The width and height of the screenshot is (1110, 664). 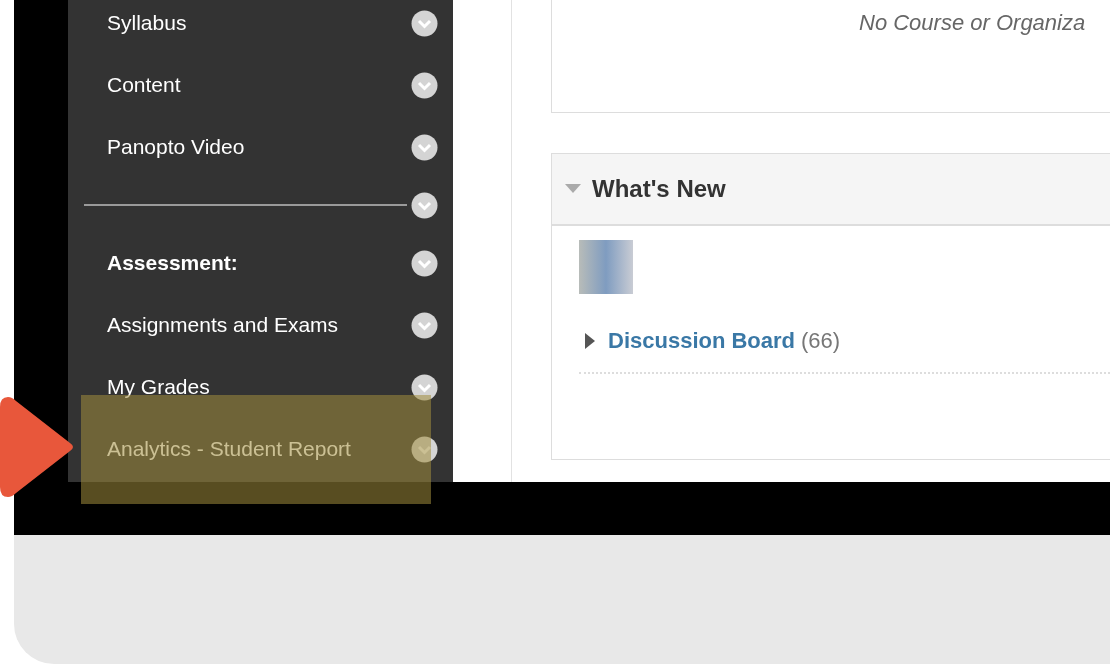 I want to click on menu-link: Content, so click(x=257, y=85).